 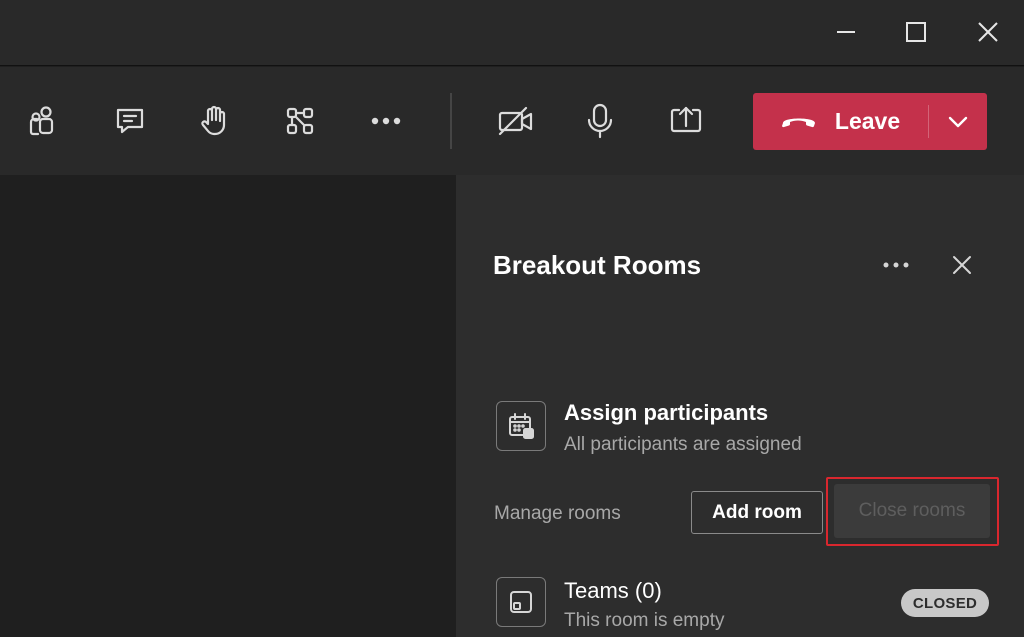 I want to click on people-icon, so click(x=41, y=121).